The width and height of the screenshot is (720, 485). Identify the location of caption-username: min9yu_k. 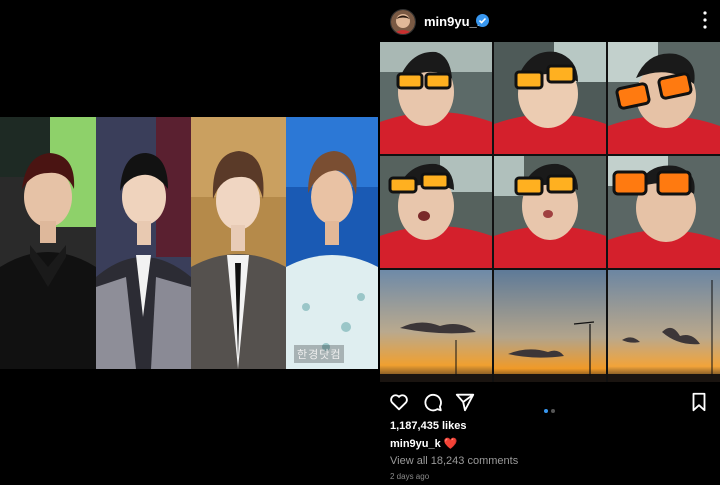
(415, 444).